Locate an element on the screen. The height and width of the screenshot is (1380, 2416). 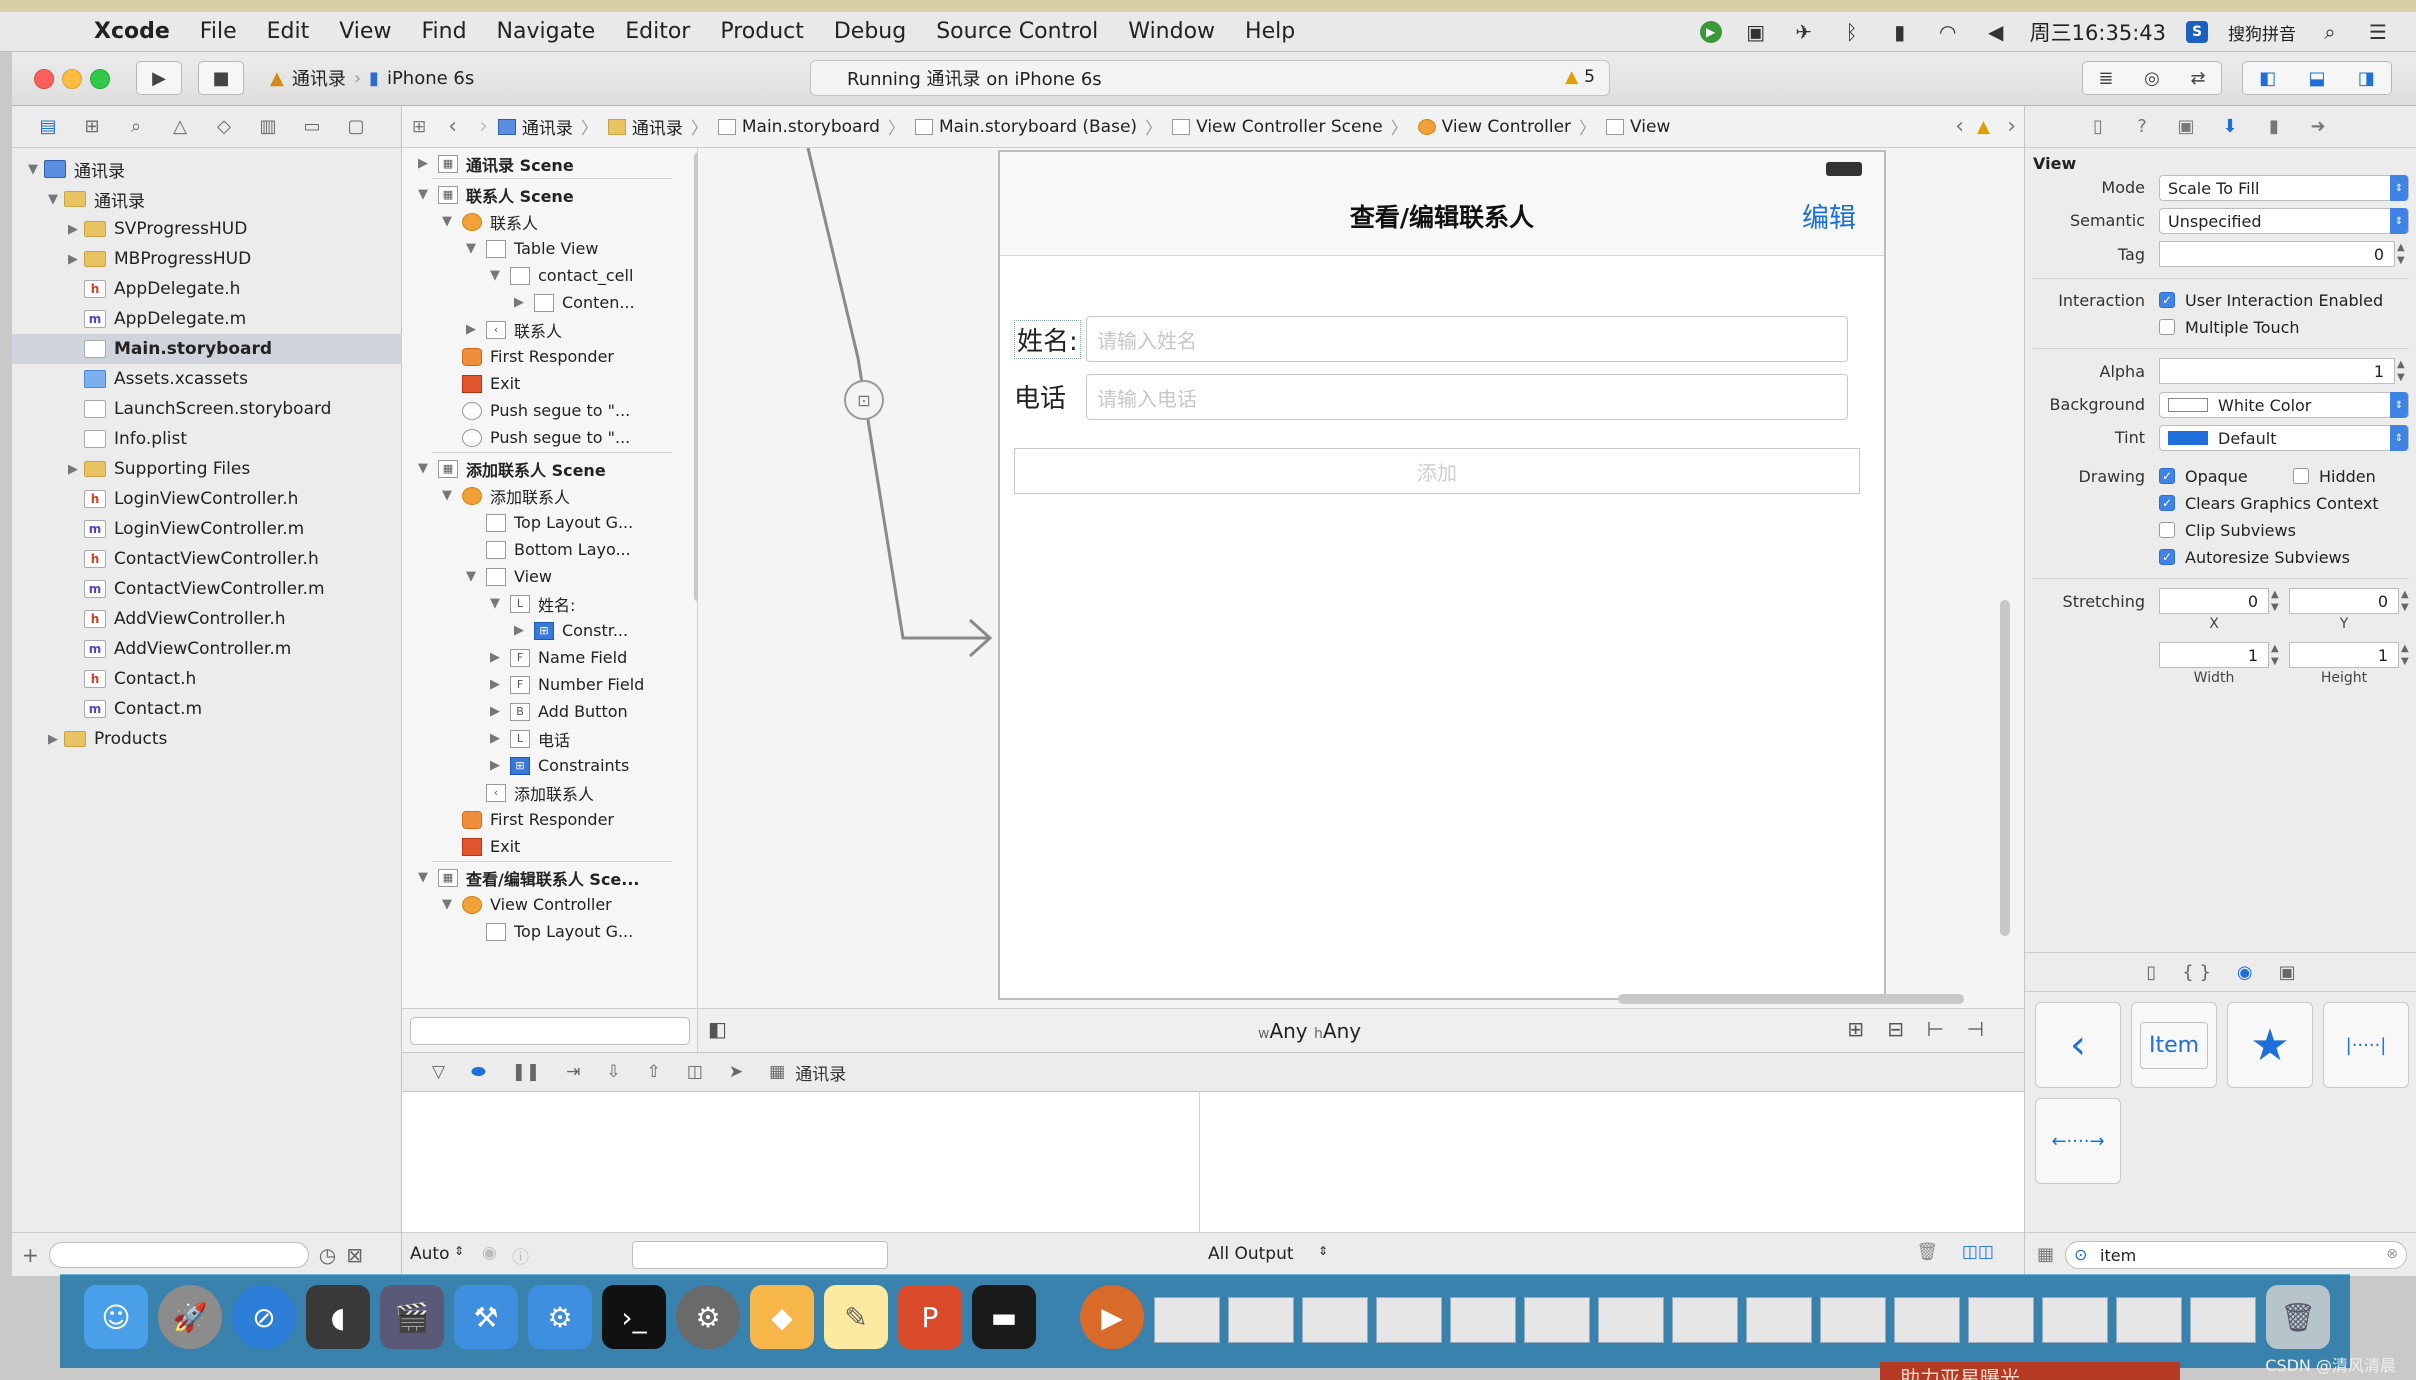
issue-navigator-icon: △ is located at coordinates (180, 127).